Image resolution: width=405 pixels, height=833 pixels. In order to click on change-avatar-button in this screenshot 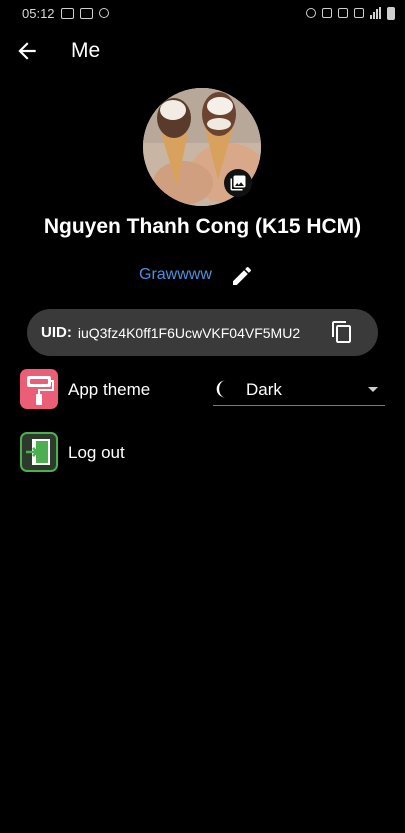, I will do `click(238, 183)`.